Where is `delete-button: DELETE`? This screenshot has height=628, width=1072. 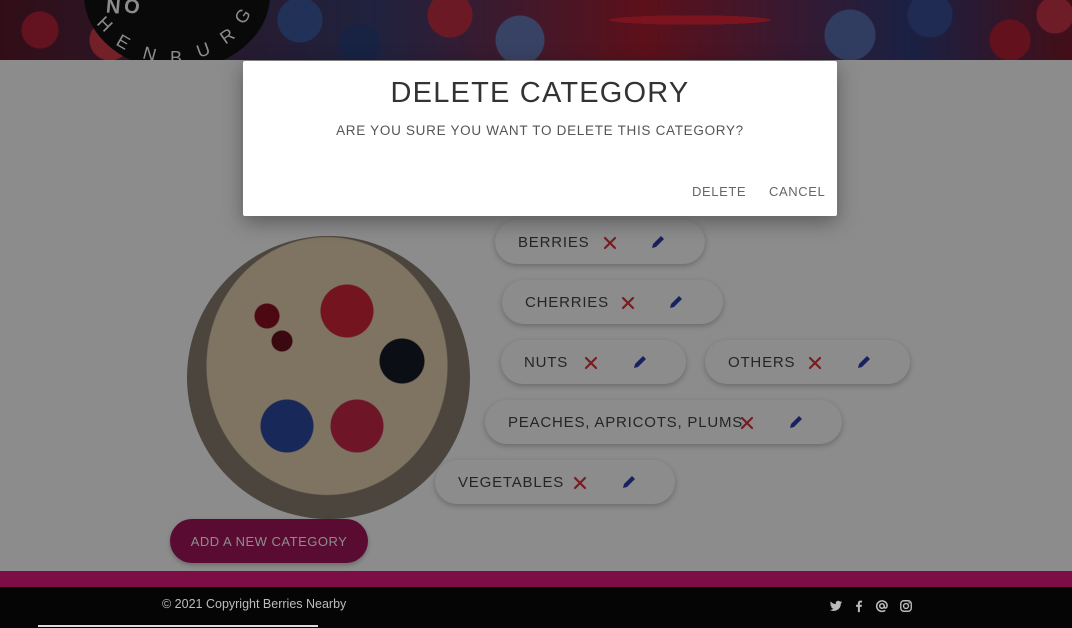
delete-button: DELETE is located at coordinates (719, 191).